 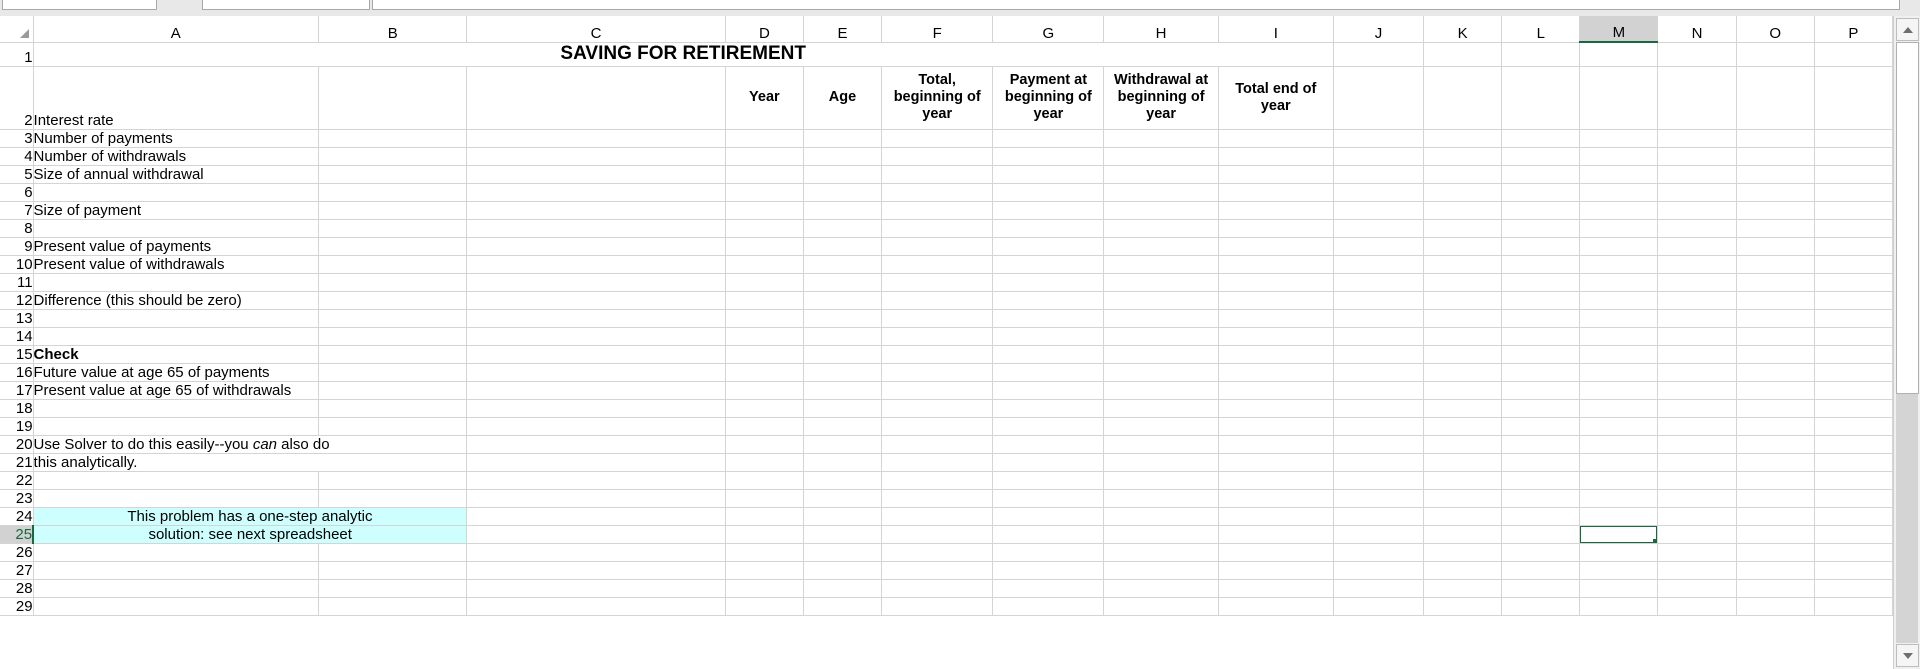 I want to click on cell-H8, so click(x=1161, y=228).